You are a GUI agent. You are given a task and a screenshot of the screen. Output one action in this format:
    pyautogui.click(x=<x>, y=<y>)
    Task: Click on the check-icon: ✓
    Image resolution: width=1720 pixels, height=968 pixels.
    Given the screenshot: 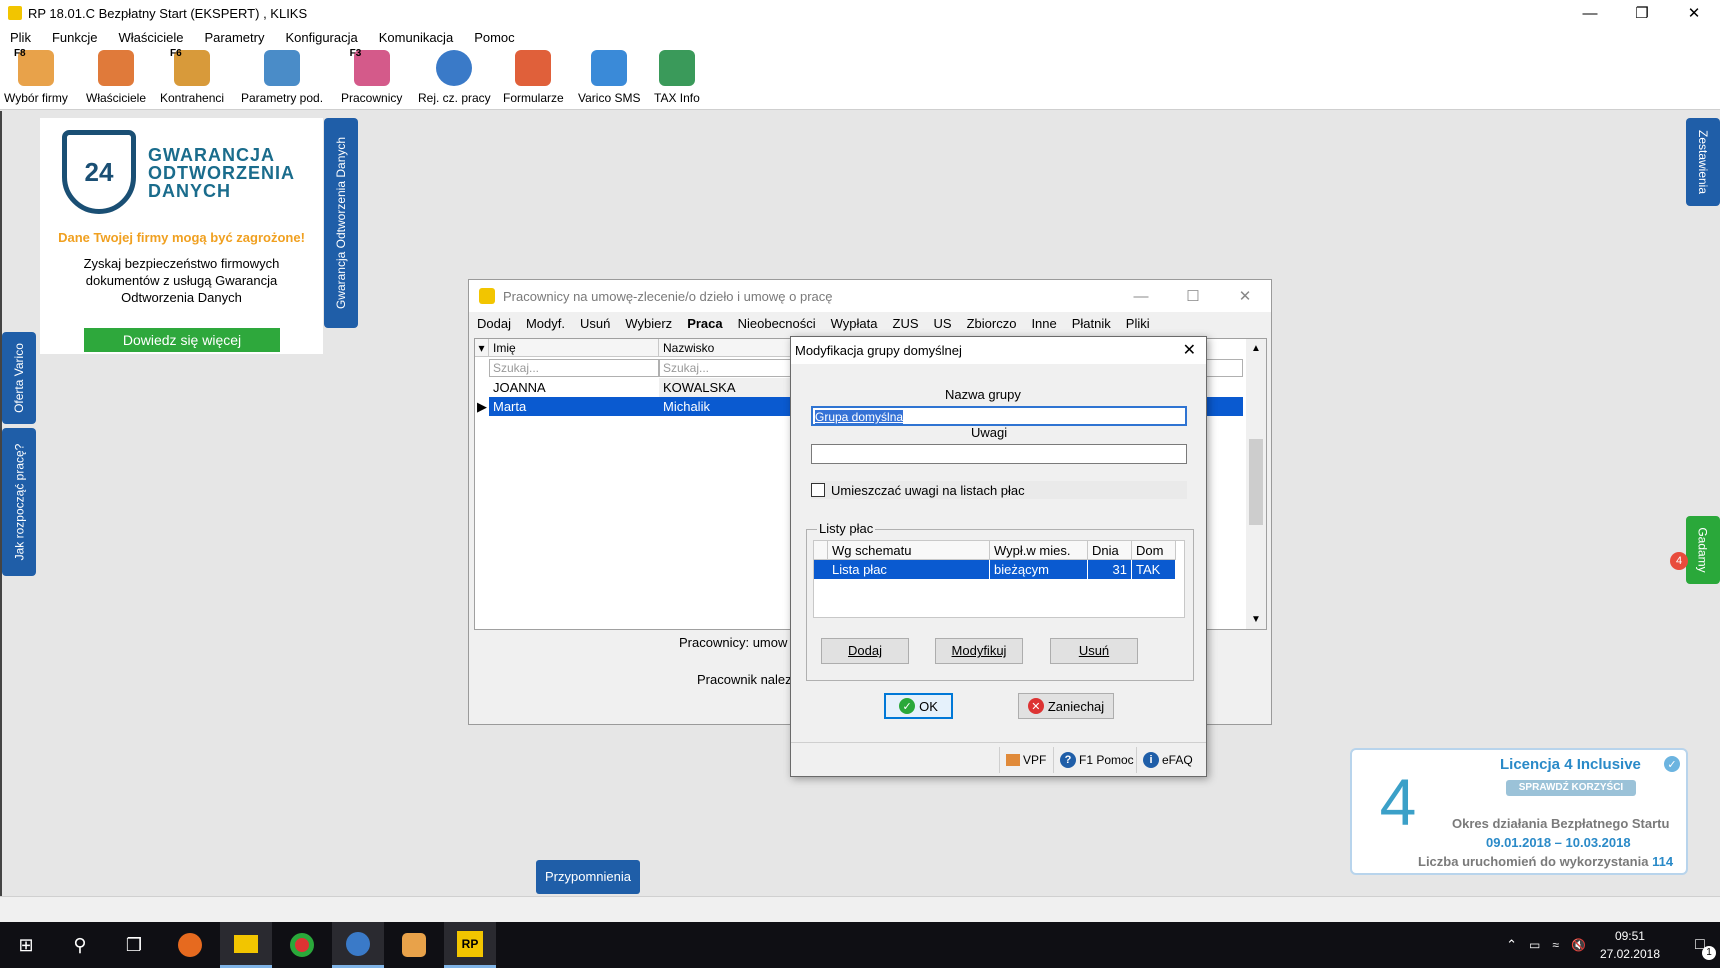 What is the action you would take?
    pyautogui.click(x=1672, y=764)
    